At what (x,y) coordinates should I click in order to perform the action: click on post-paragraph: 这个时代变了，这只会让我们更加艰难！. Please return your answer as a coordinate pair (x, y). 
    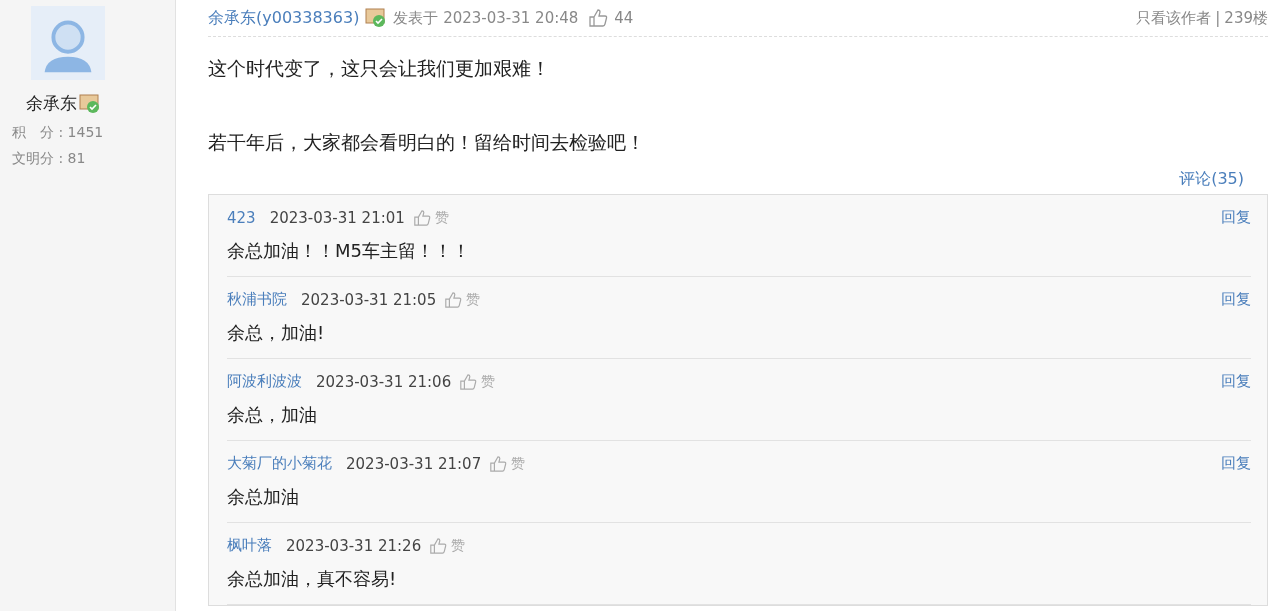
    Looking at the image, I should click on (379, 68).